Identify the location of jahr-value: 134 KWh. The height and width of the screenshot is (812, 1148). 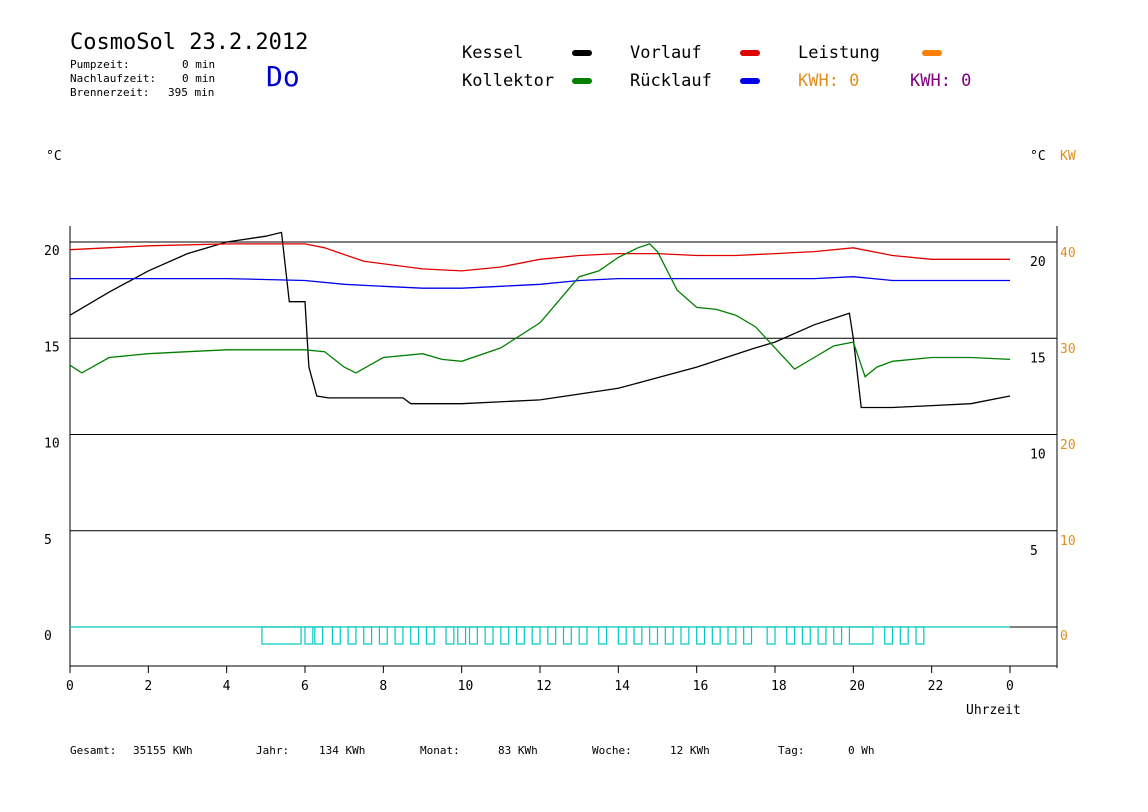
(342, 750).